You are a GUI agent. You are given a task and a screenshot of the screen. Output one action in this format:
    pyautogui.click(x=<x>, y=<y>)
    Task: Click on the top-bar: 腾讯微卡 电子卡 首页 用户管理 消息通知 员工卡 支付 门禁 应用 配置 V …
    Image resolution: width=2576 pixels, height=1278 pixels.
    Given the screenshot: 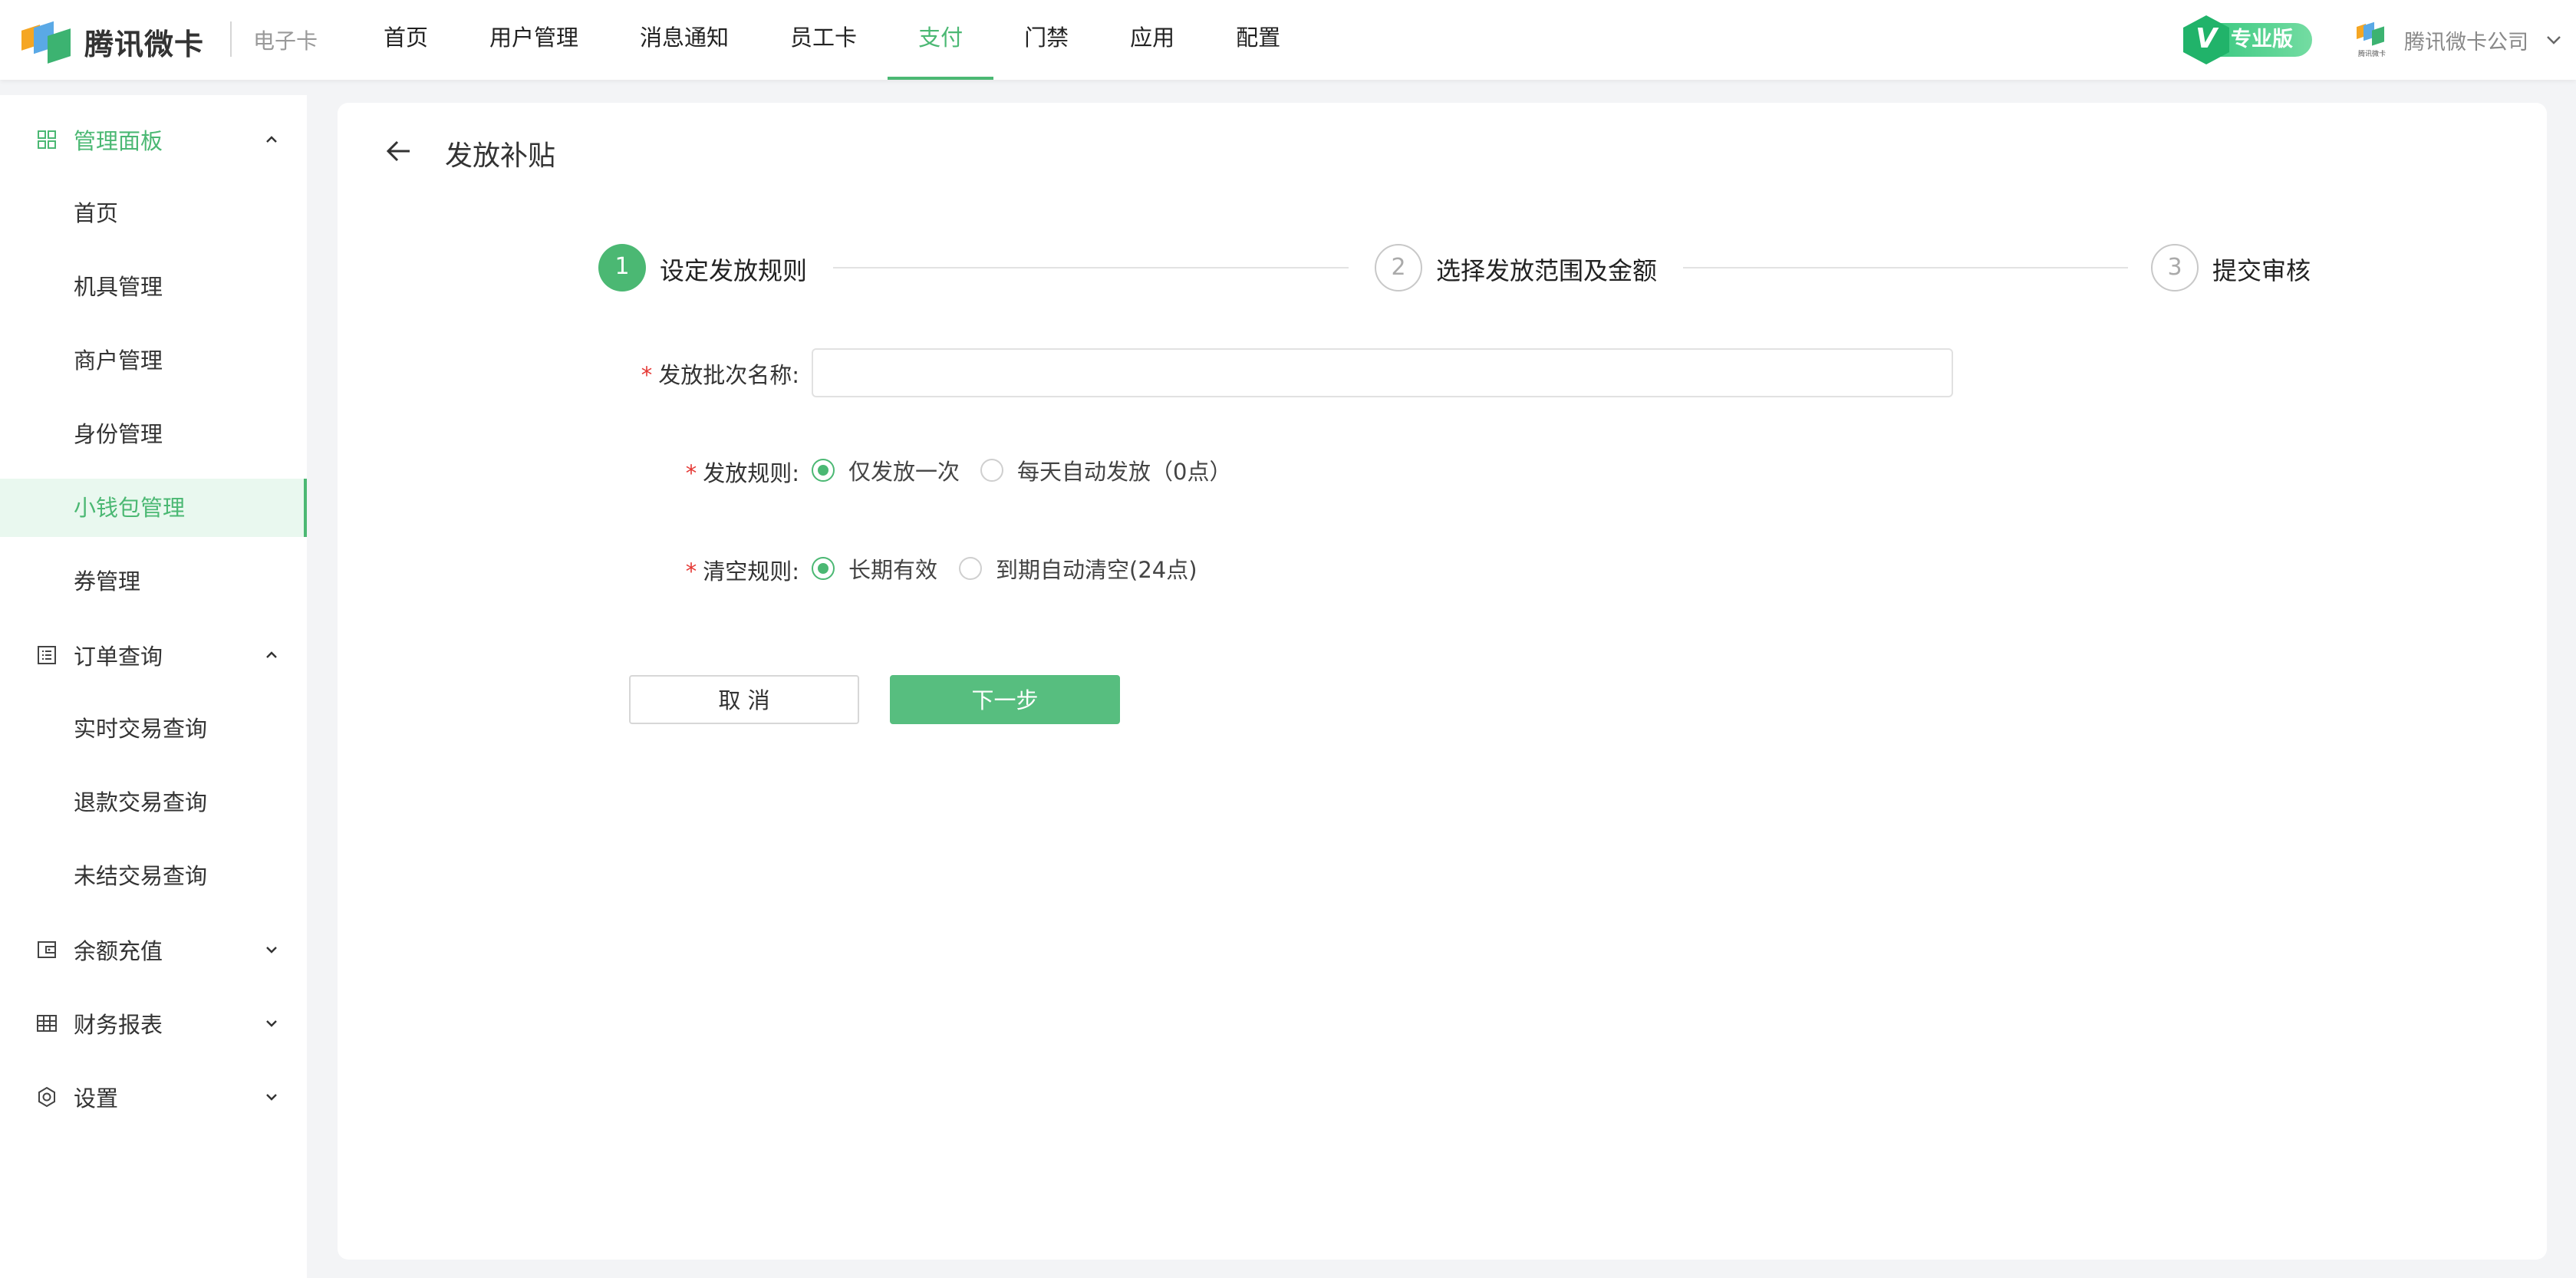 What is the action you would take?
    pyautogui.click(x=1288, y=40)
    